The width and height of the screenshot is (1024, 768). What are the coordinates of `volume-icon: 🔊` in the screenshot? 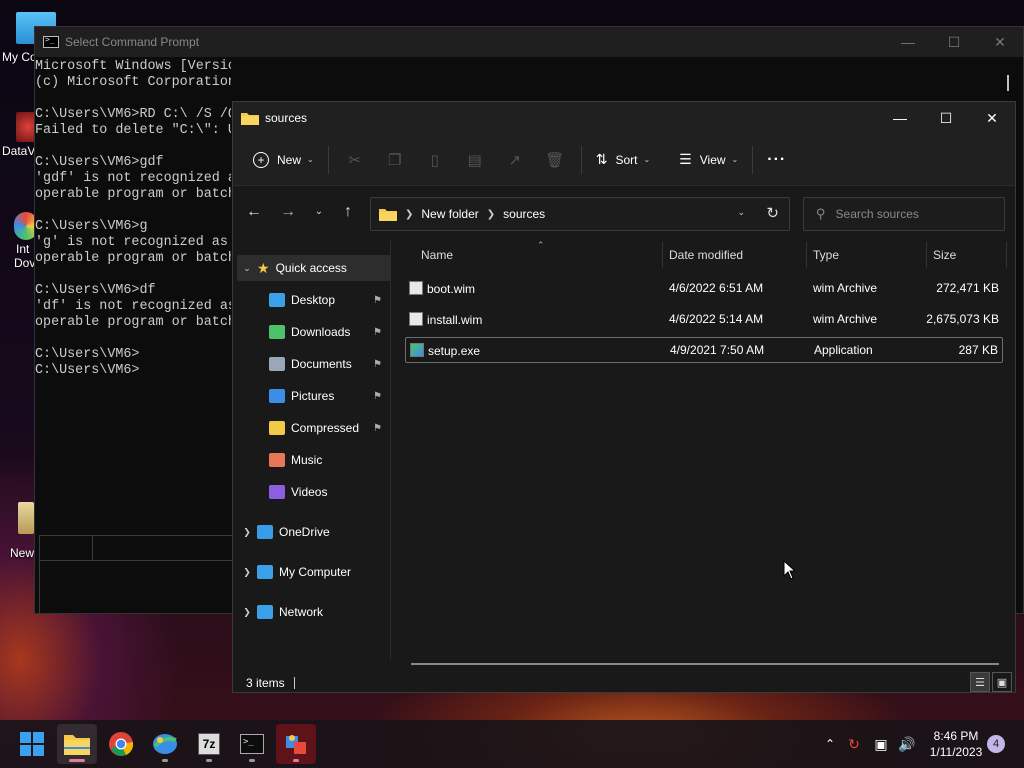 It's located at (907, 744).